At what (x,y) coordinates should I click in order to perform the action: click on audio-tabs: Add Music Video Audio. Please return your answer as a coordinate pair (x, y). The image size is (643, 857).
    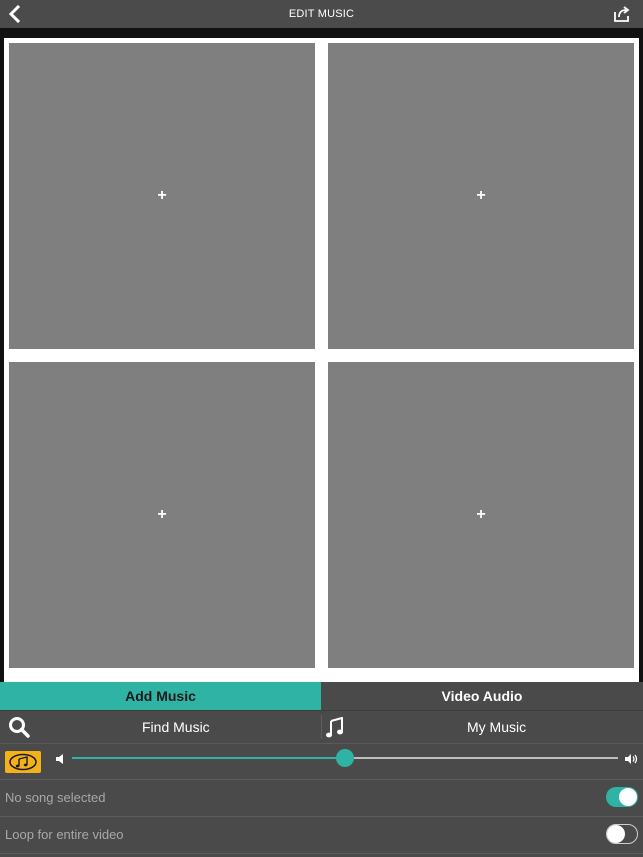
    Looking at the image, I should click on (321, 696).